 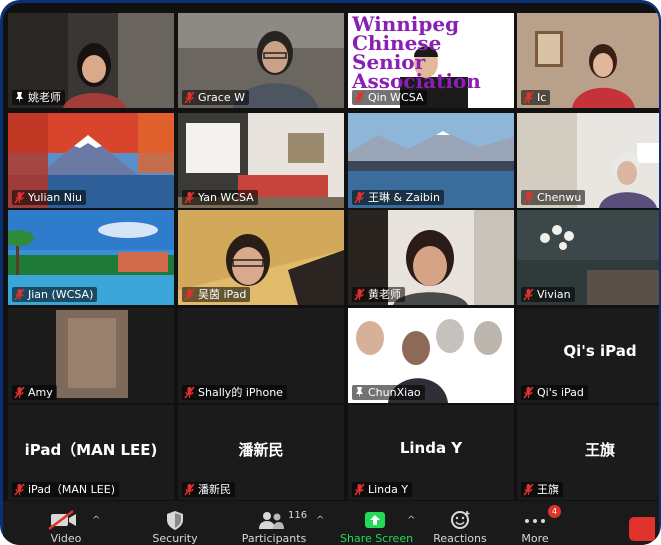 I want to click on participant-tile: Qi's iPad Qi's iPad, so click(x=588, y=355).